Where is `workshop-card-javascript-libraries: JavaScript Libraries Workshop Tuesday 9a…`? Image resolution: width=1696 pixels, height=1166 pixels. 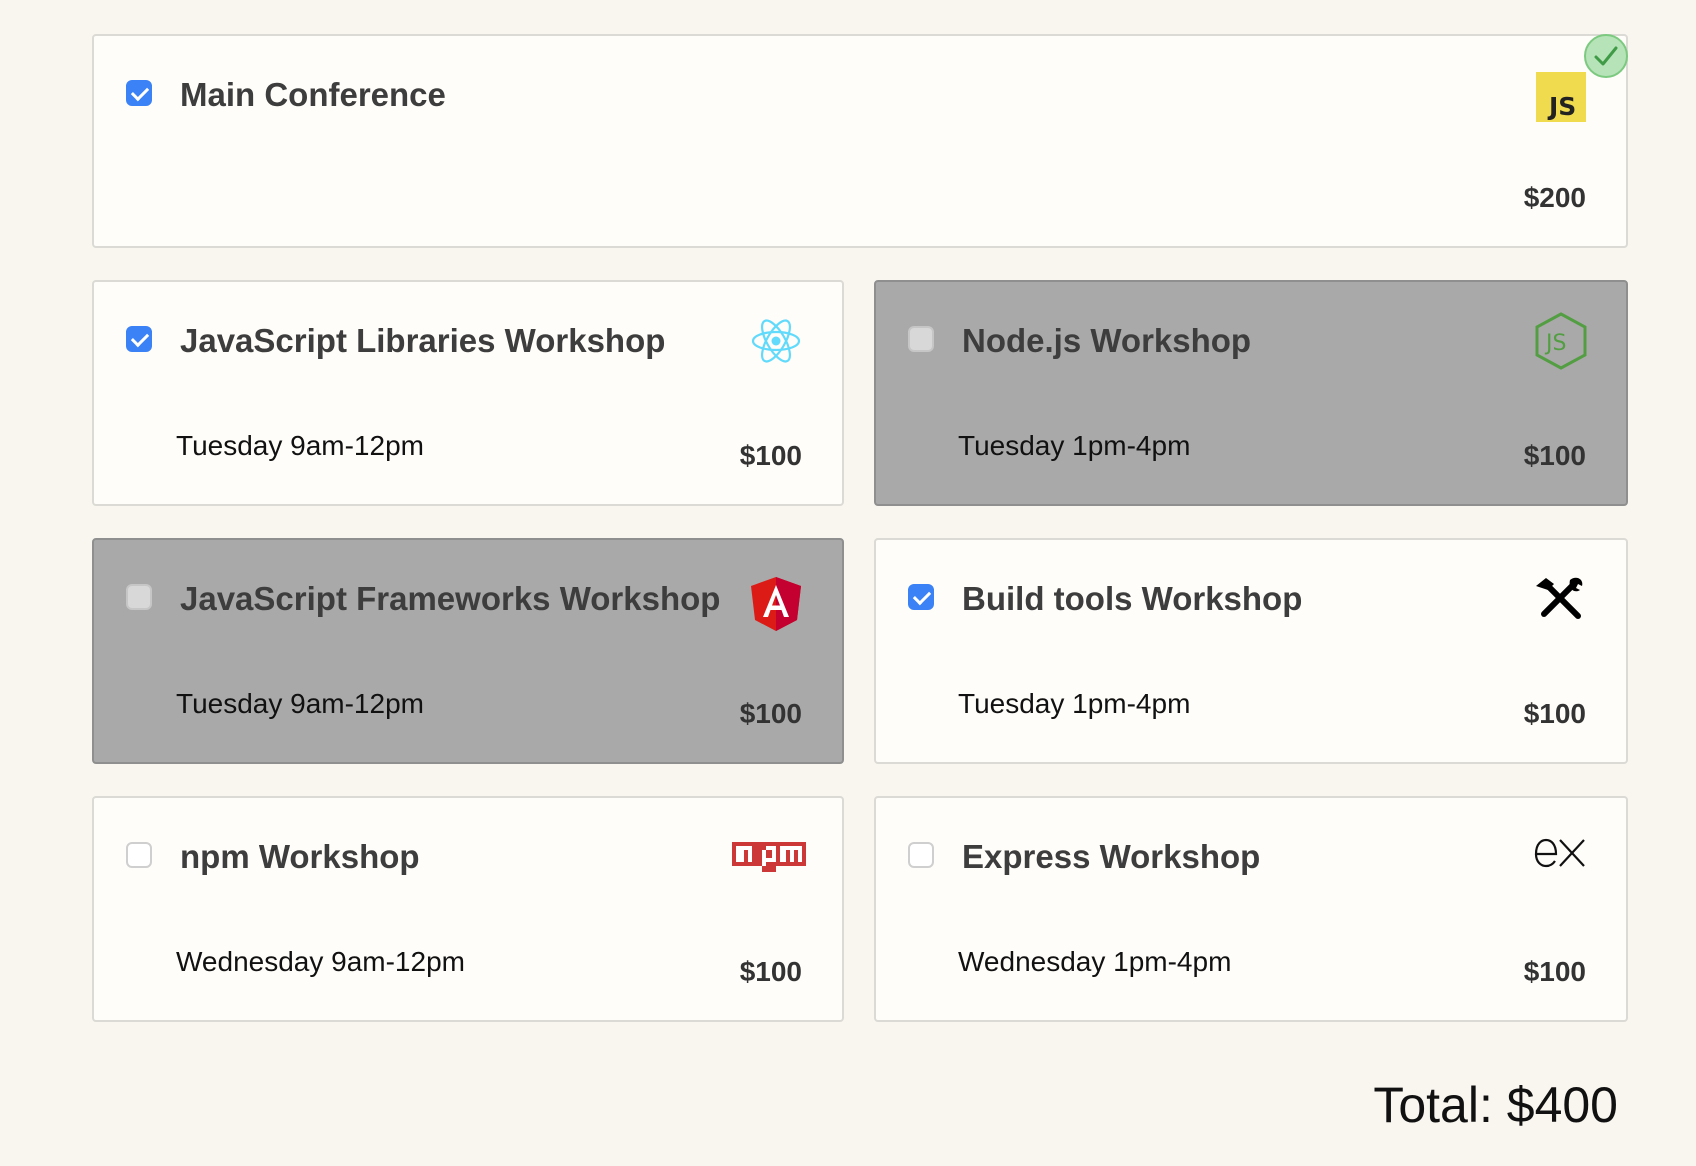
workshop-card-javascript-libraries: JavaScript Libraries Workshop Tuesday 9a… is located at coordinates (468, 393).